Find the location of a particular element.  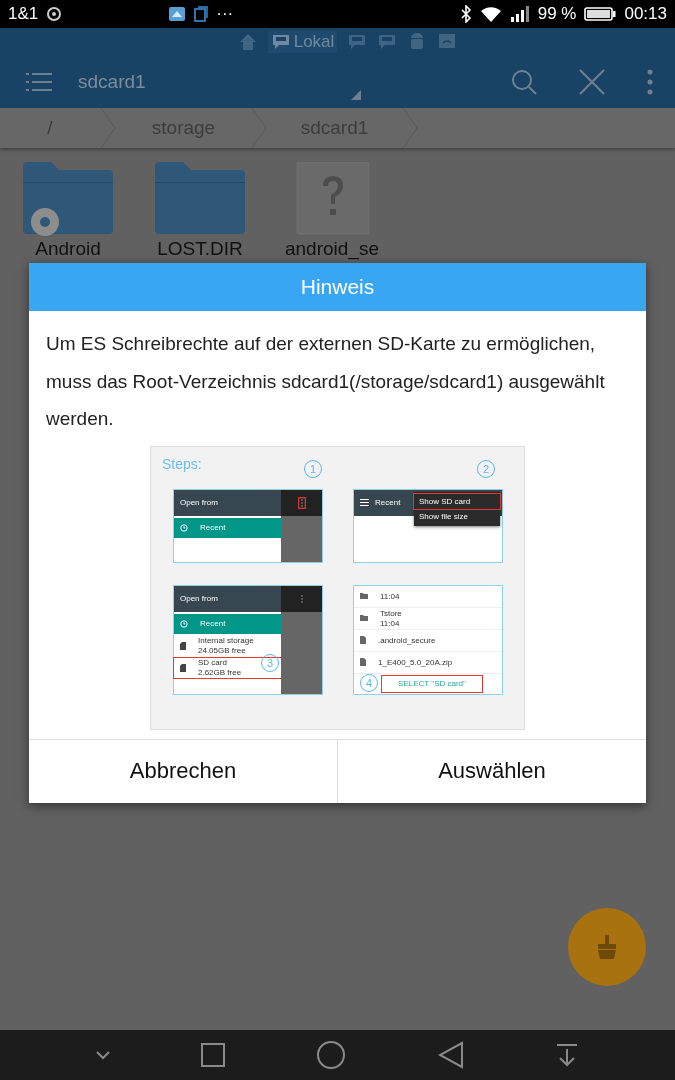

signal-icon is located at coordinates (519, 14).